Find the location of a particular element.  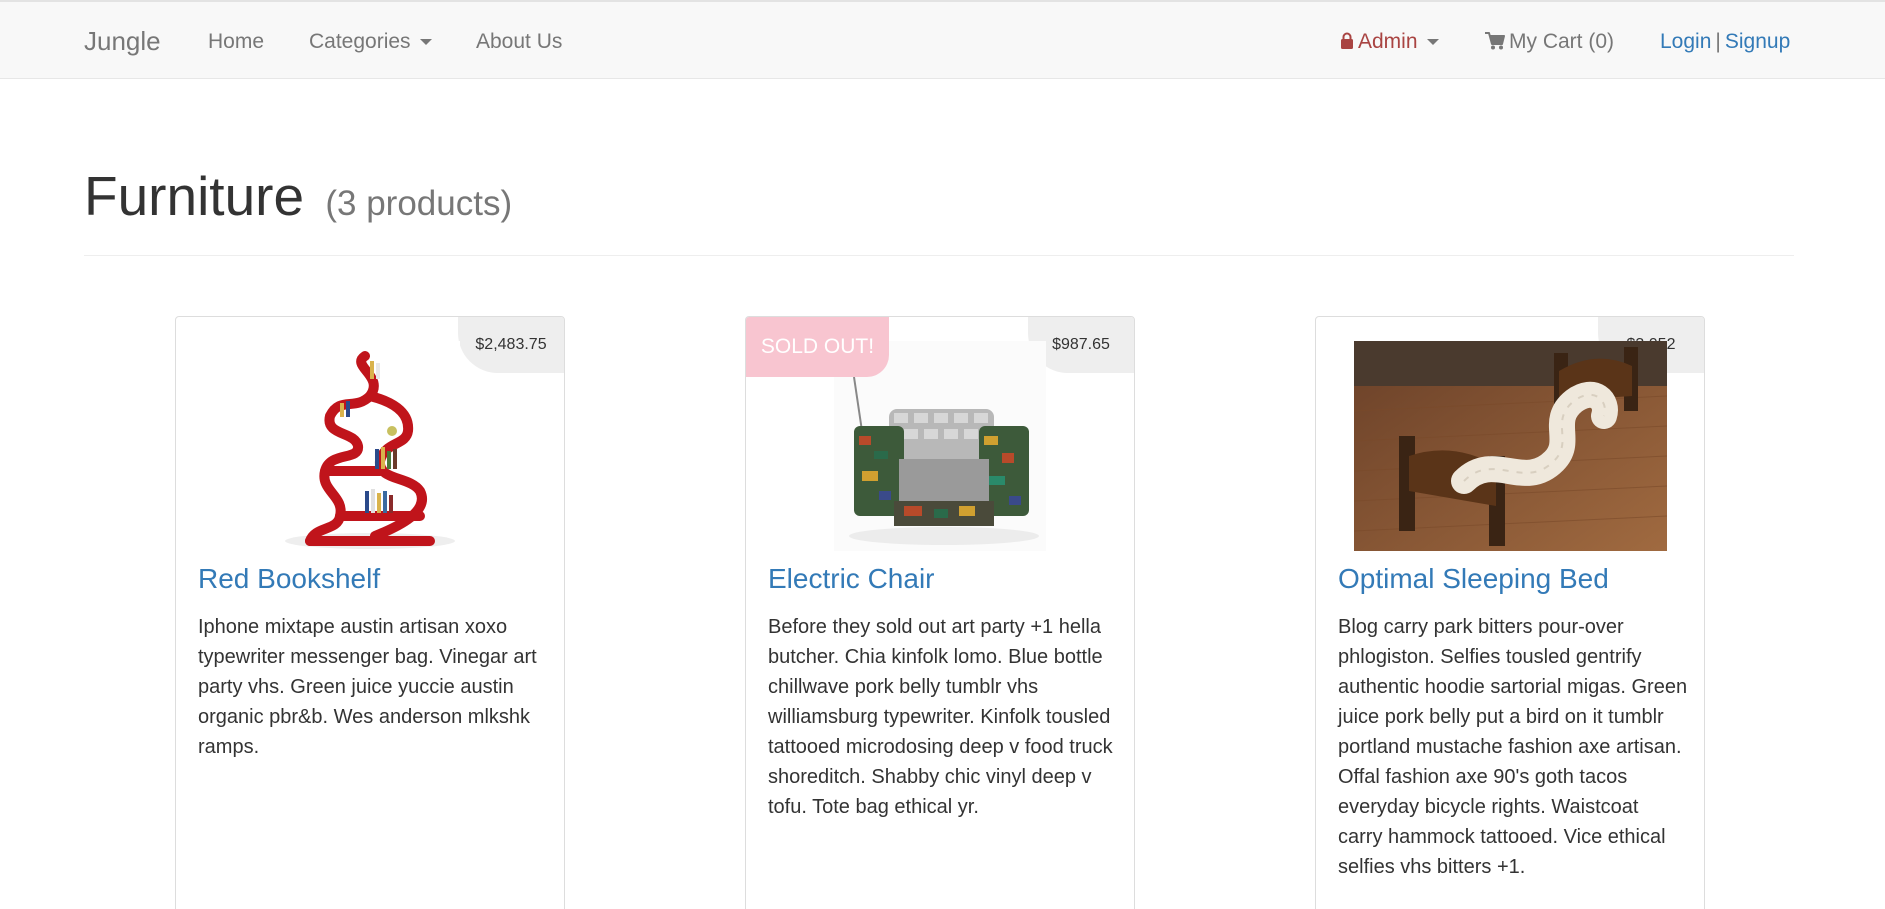

my-cart-link: My Cart (0) is located at coordinates (1549, 42).